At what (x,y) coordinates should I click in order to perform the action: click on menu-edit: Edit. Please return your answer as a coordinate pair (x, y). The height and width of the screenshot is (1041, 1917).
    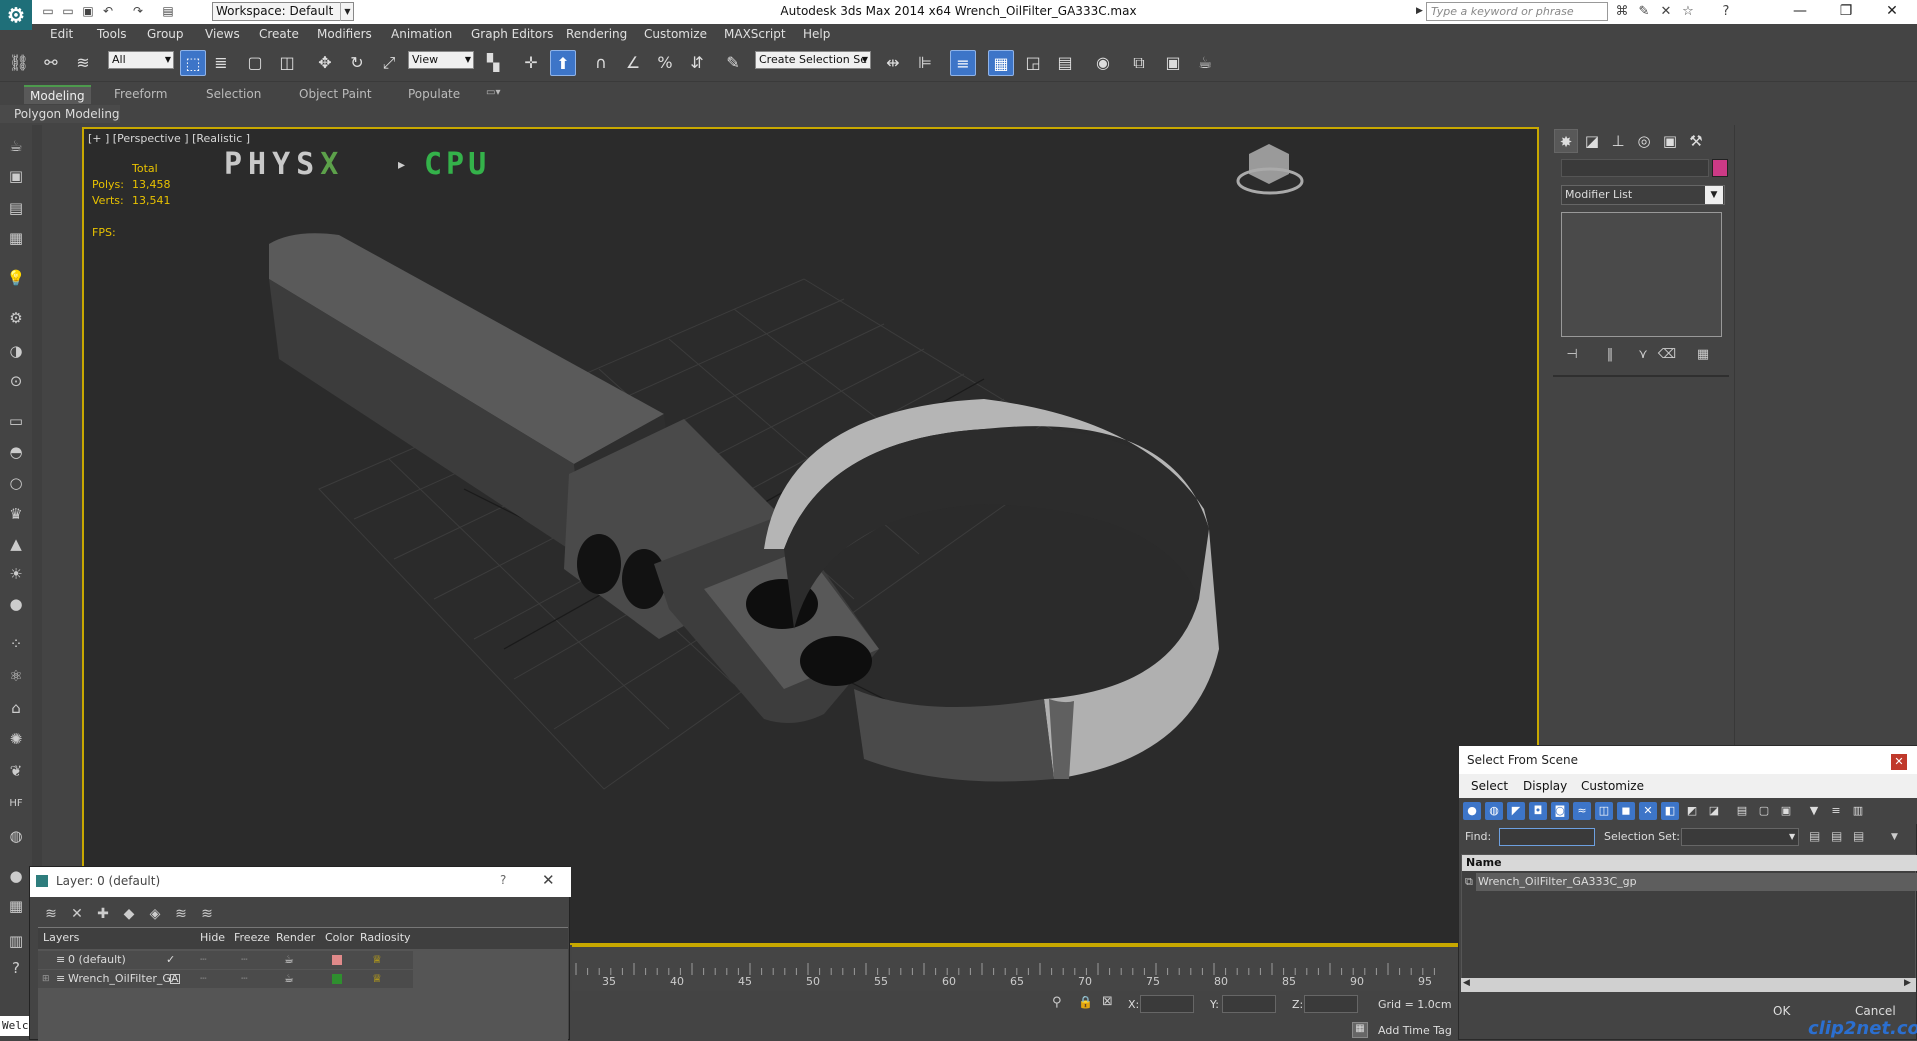
    Looking at the image, I should click on (61, 34).